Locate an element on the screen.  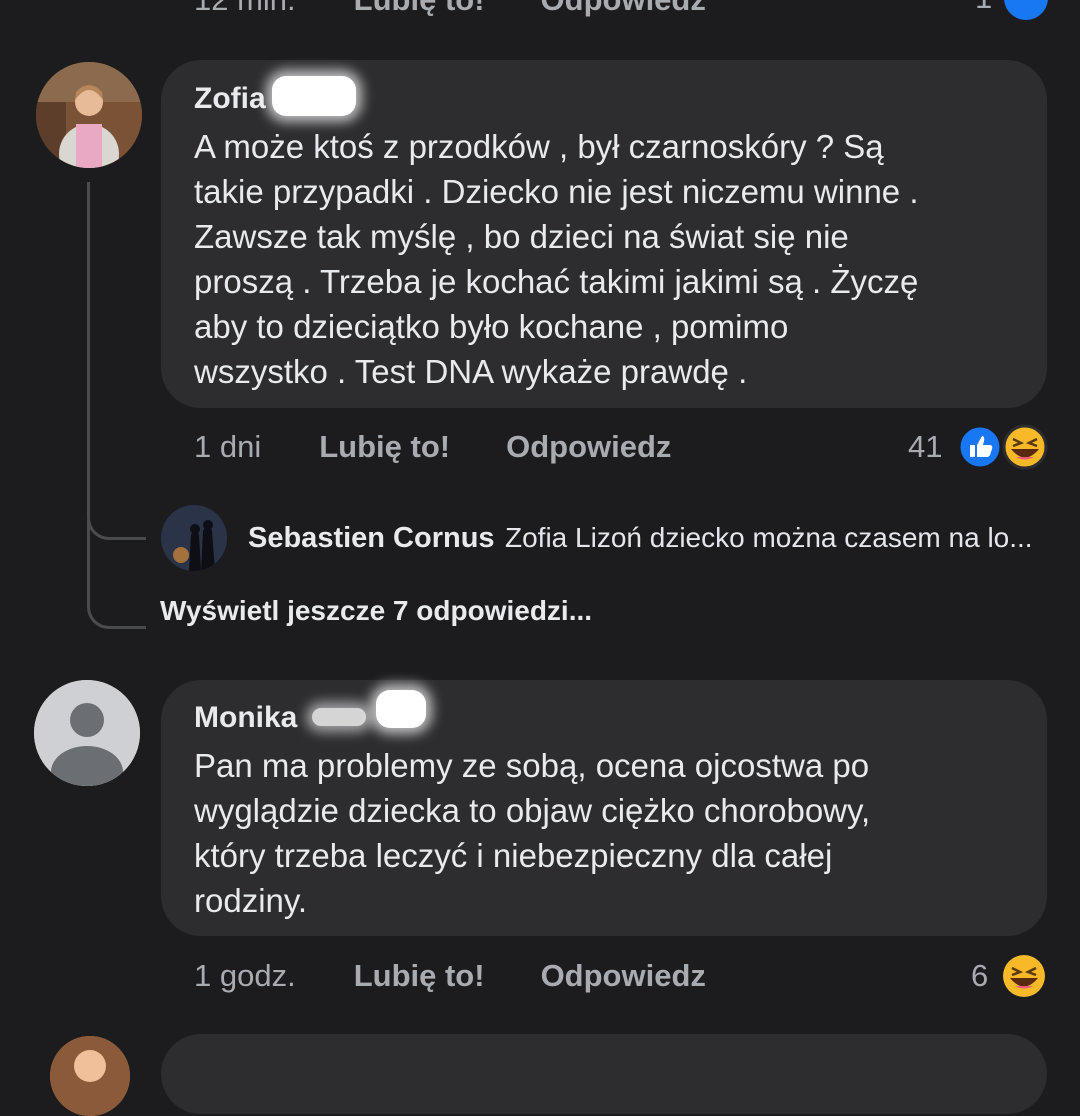
top-comment-meta: 12 min. Lubię to! Odpowiedz is located at coordinates (624, 11).